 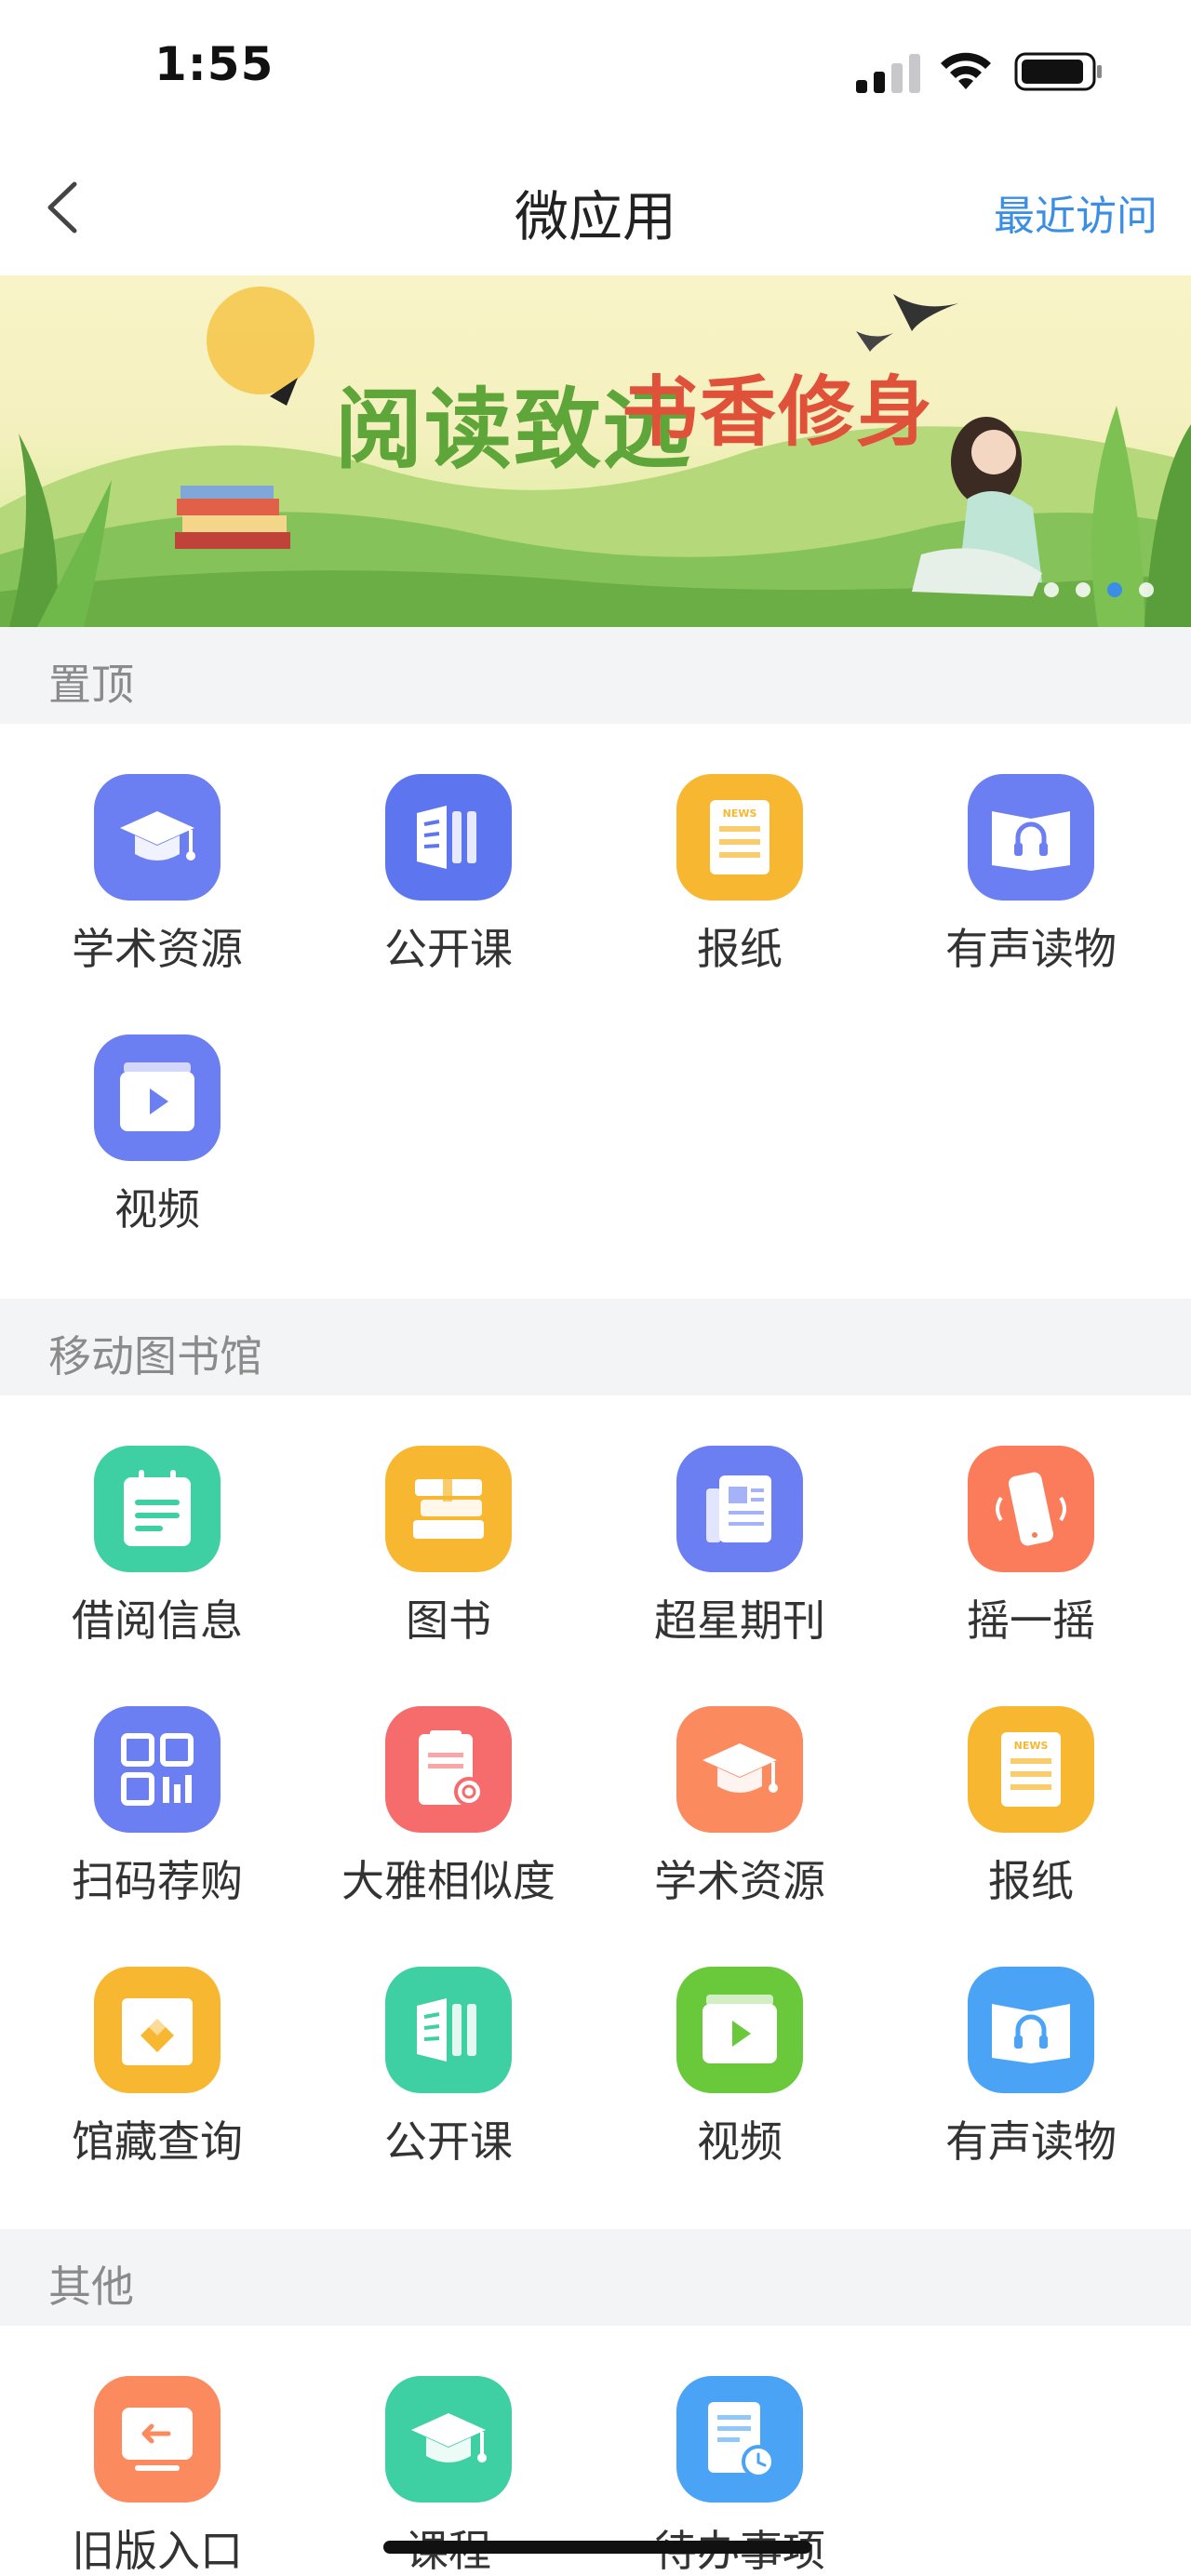 I want to click on cellular-signal-icon, so click(x=888, y=73).